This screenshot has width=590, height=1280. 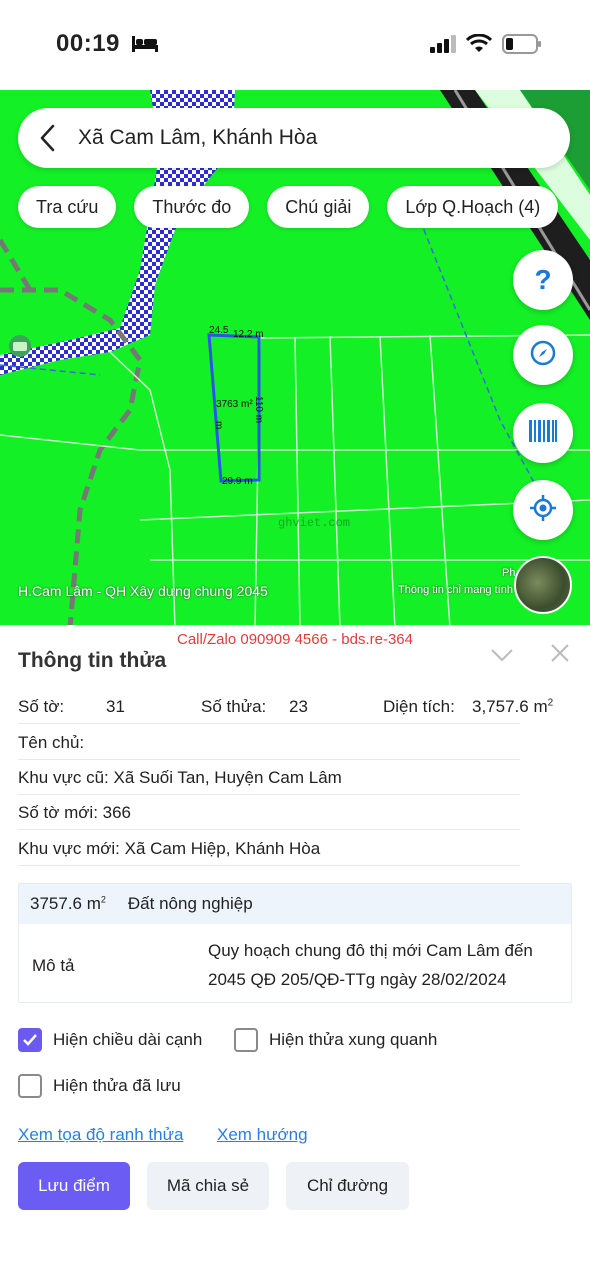 What do you see at coordinates (219, 330) in the screenshot?
I see `parcel-edge-label: 24.5` at bounding box center [219, 330].